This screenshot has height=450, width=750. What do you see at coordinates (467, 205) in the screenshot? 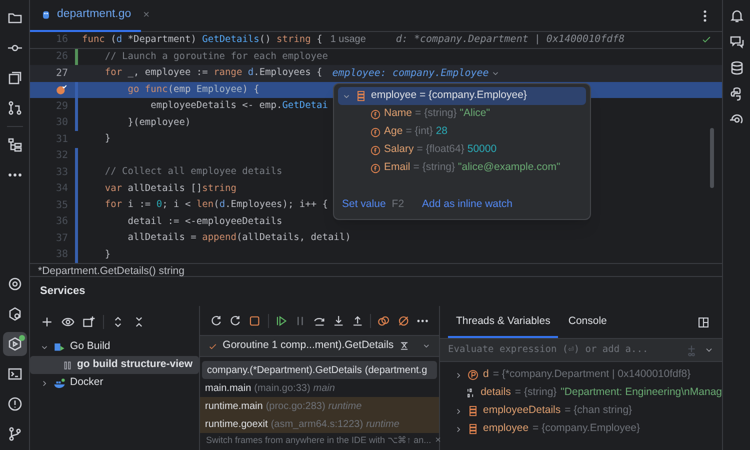
I see `action-link: Add as inline watch` at bounding box center [467, 205].